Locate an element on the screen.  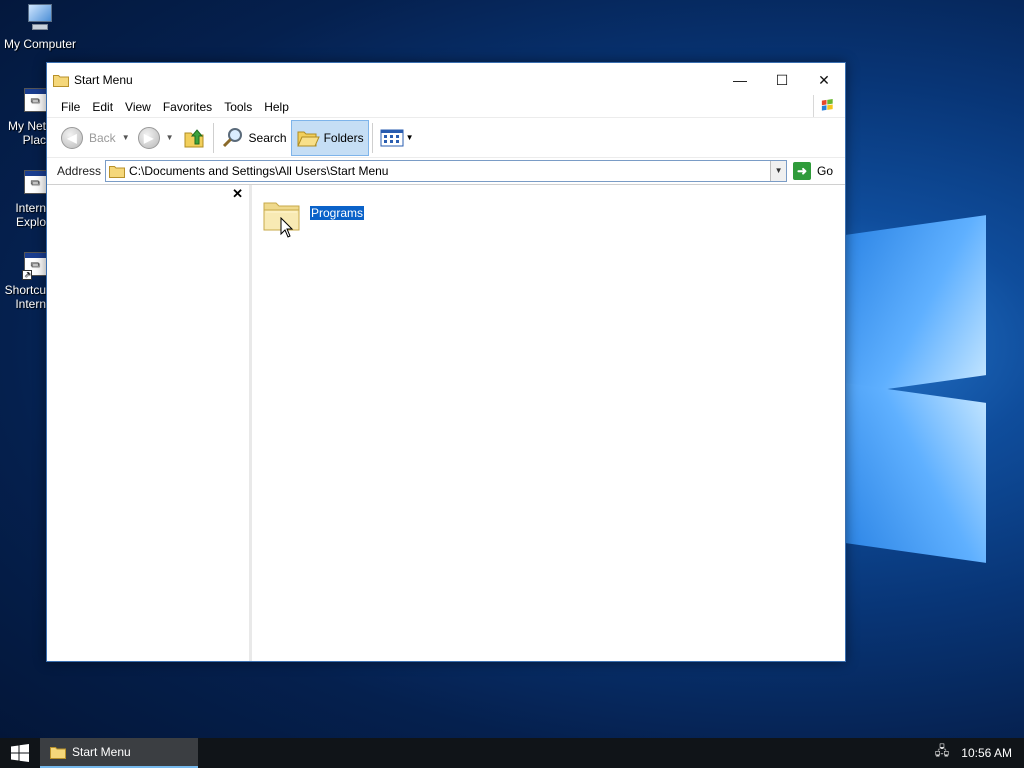
menu-tools: Tools is located at coordinates (238, 107).